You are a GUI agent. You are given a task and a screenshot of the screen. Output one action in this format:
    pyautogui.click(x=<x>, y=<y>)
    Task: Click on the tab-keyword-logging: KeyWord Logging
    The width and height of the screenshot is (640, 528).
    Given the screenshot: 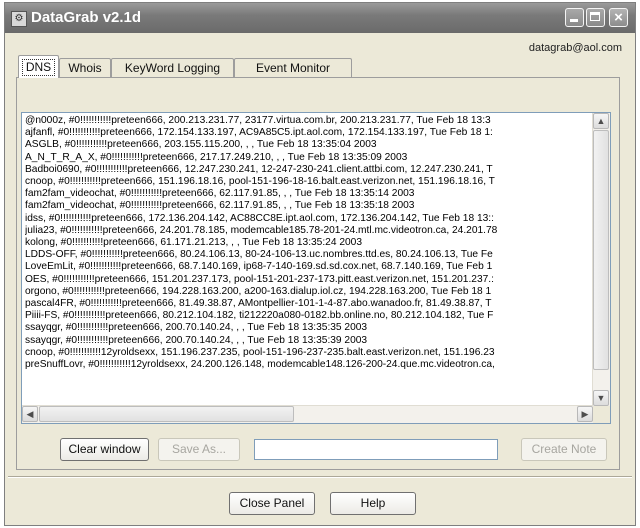 What is the action you would take?
    pyautogui.click(x=172, y=67)
    